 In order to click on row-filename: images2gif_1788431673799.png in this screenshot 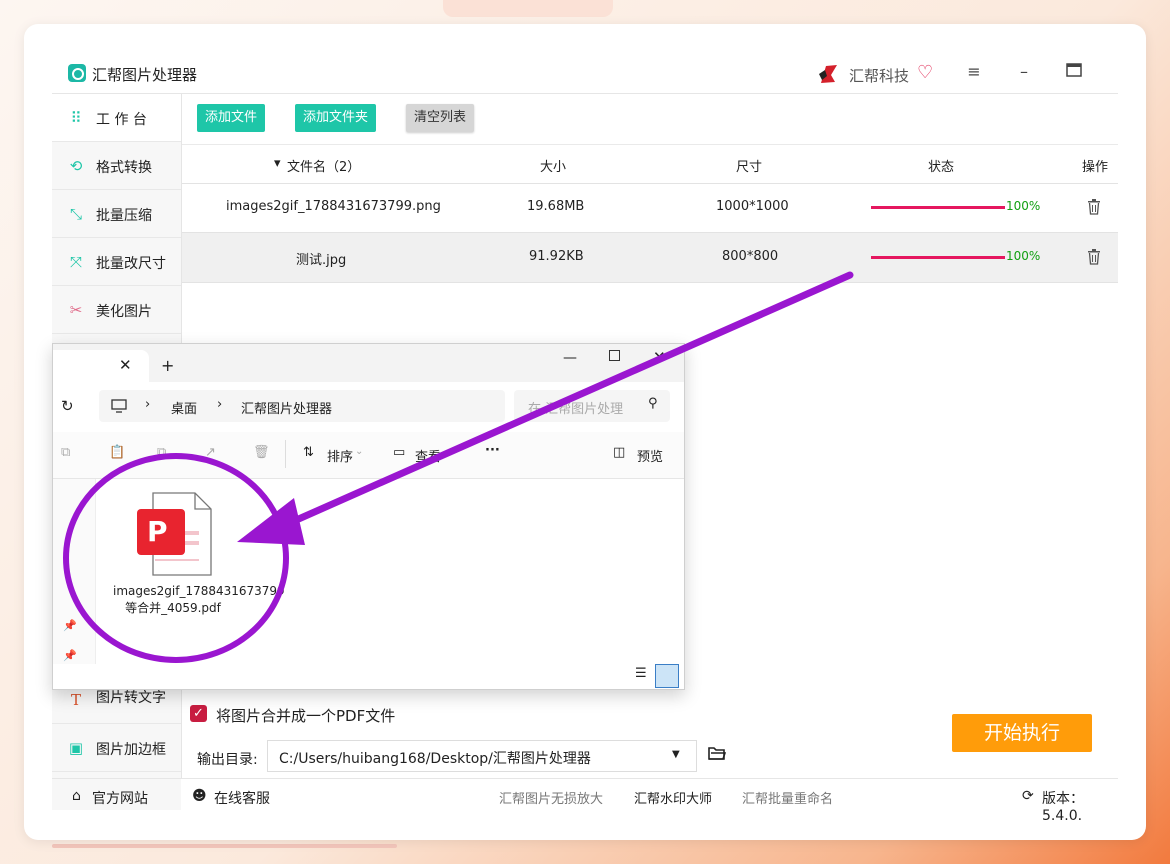, I will do `click(333, 206)`.